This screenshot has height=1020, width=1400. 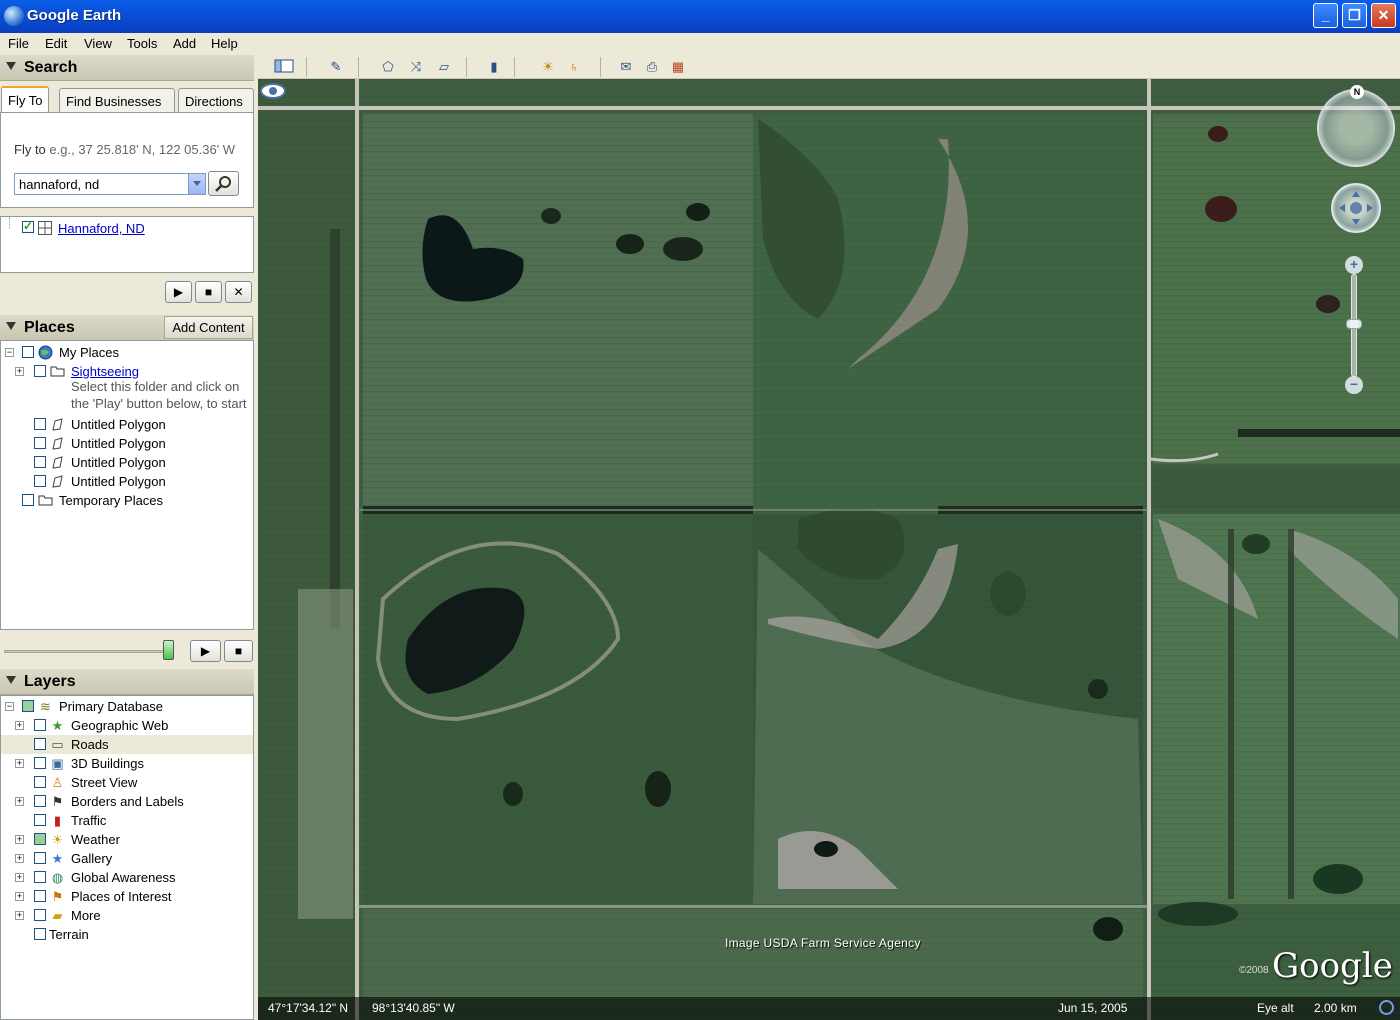 I want to click on sunlight-button: ☀, so click(x=548, y=67).